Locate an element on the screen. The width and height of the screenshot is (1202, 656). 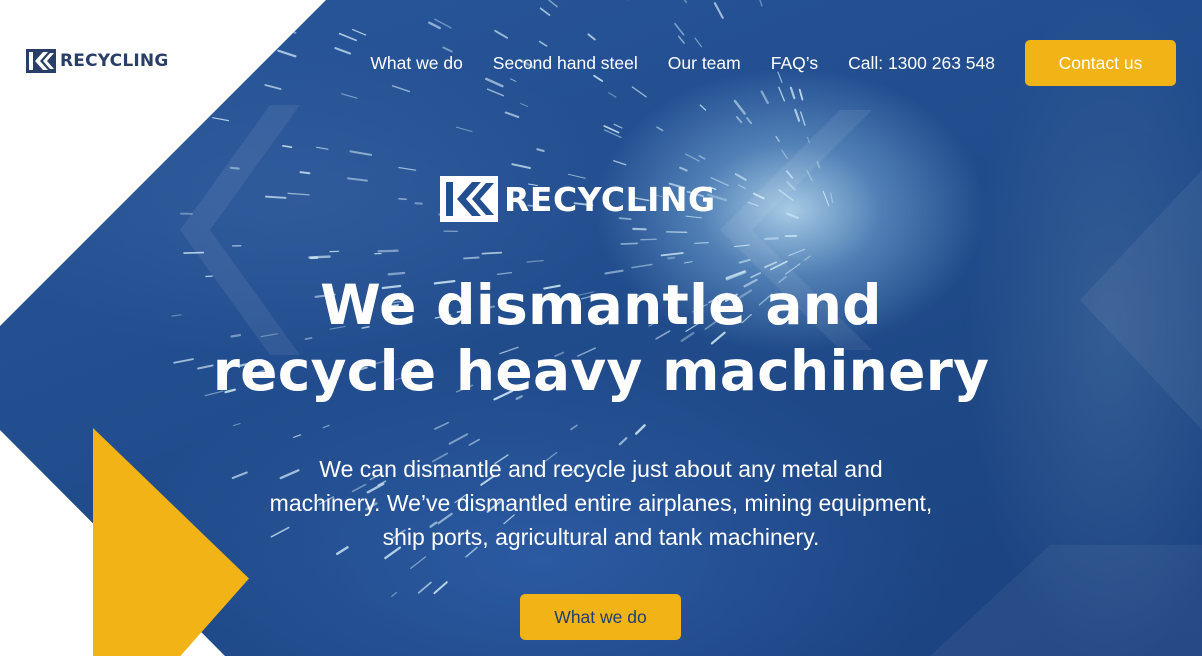
nav-item-faqs: FAQ’s is located at coordinates (794, 63).